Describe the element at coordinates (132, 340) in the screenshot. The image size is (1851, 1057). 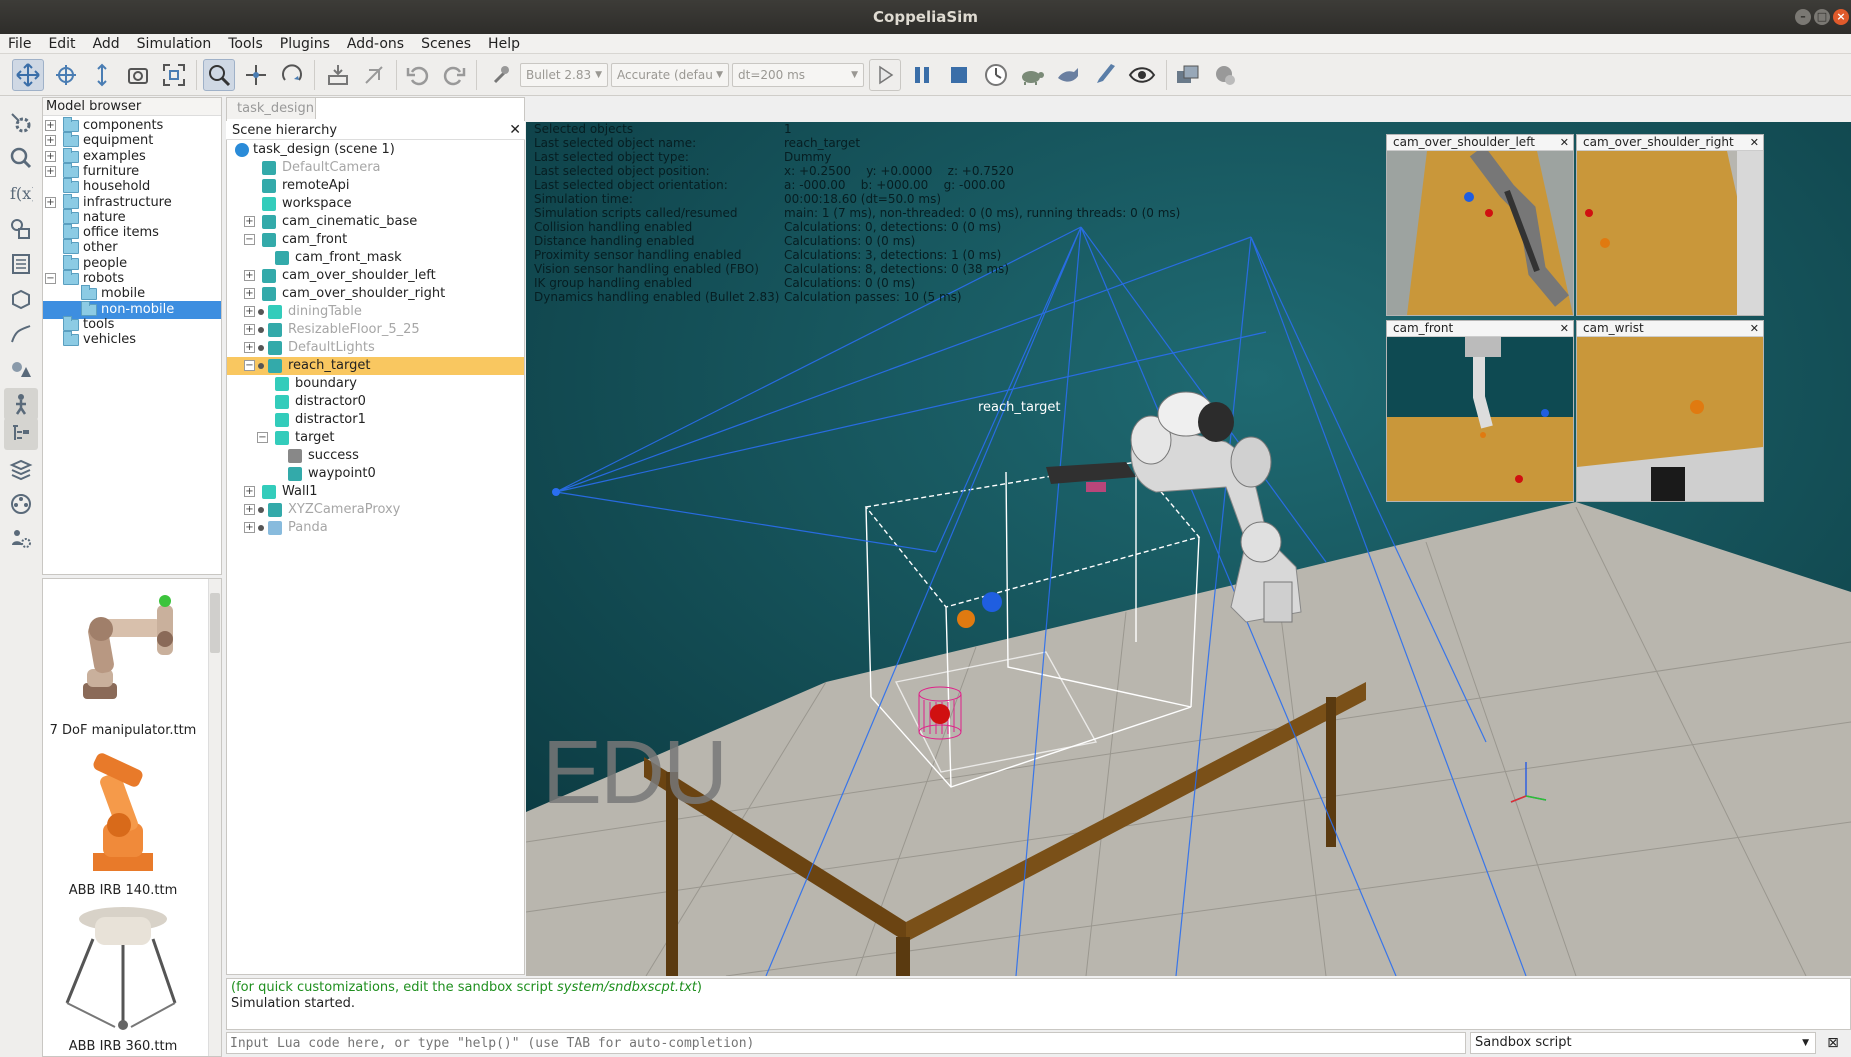
I see `model-browser-item: vehicles` at that location.